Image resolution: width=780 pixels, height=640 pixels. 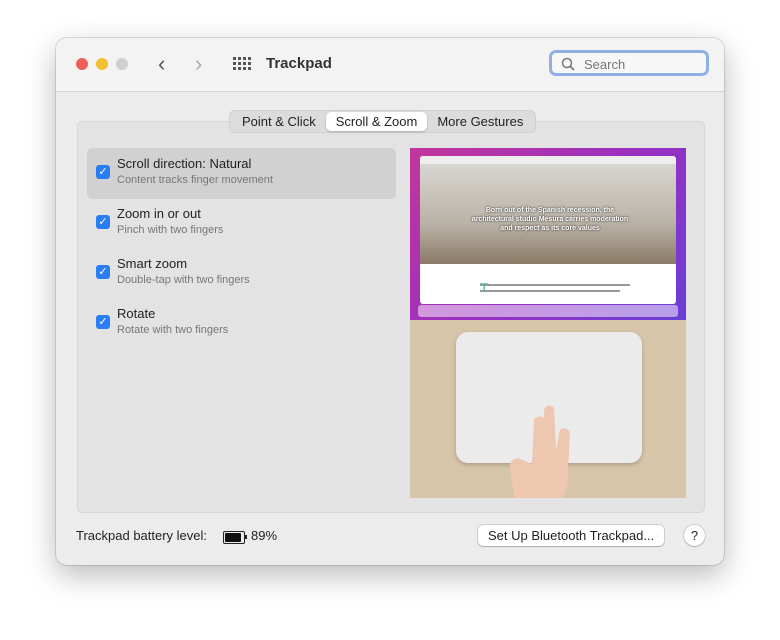 I want to click on zoom-button, so click(x=122, y=64).